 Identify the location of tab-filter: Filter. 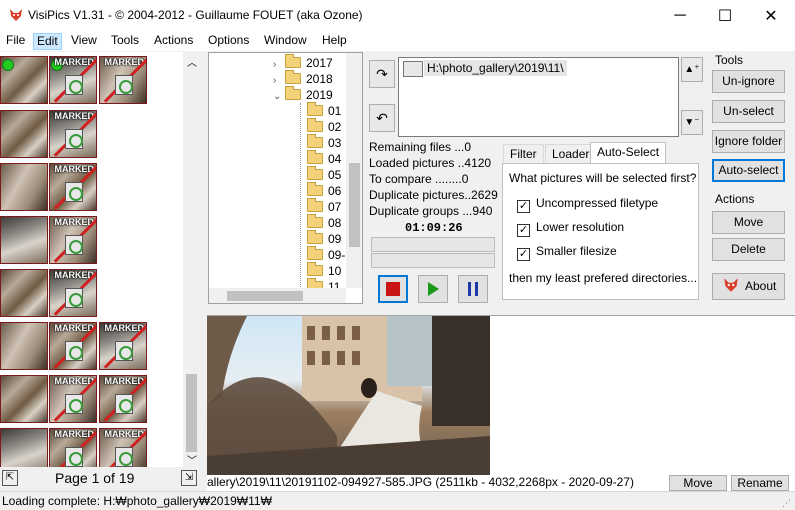
(523, 154).